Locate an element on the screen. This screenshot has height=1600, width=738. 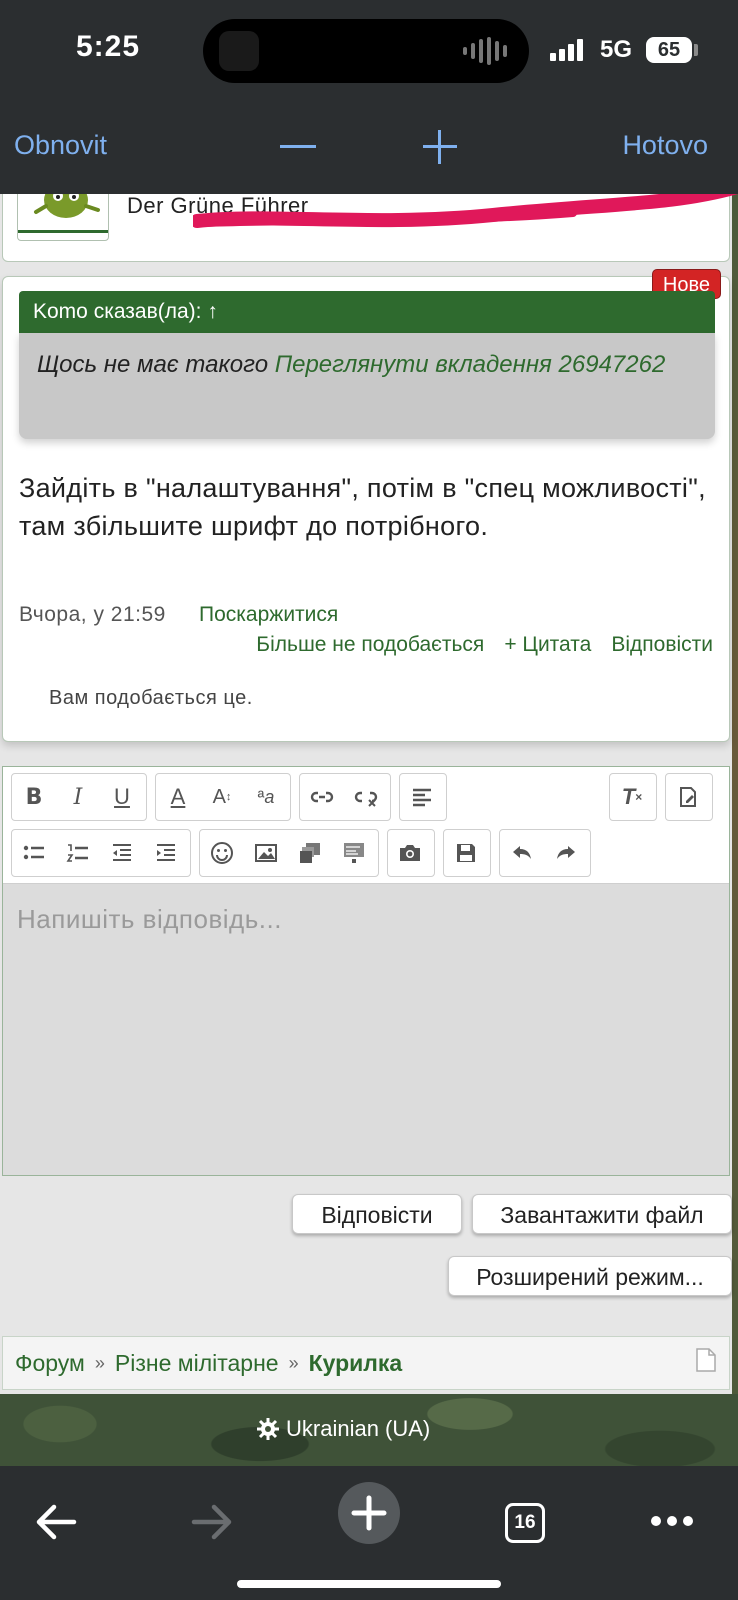
toolbar-group-history is located at coordinates (545, 853).